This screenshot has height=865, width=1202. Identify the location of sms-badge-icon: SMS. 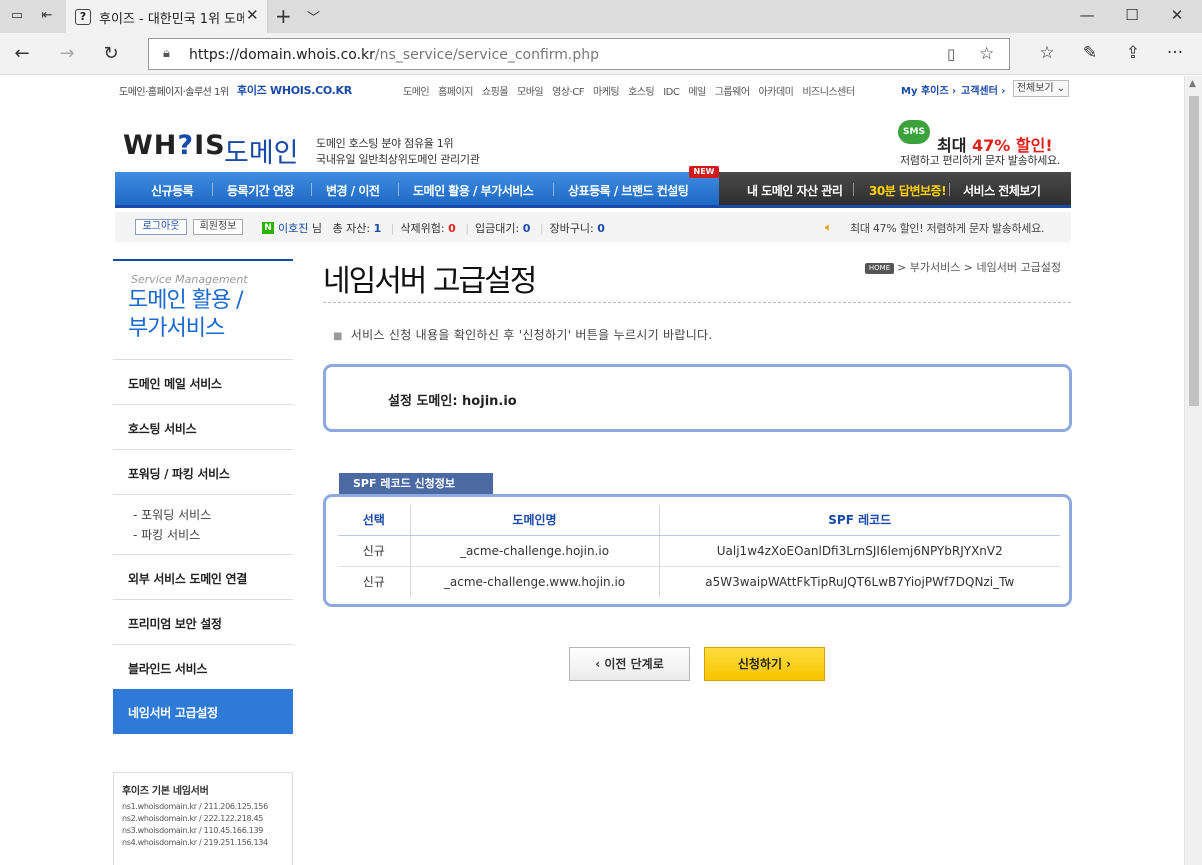
(914, 132).